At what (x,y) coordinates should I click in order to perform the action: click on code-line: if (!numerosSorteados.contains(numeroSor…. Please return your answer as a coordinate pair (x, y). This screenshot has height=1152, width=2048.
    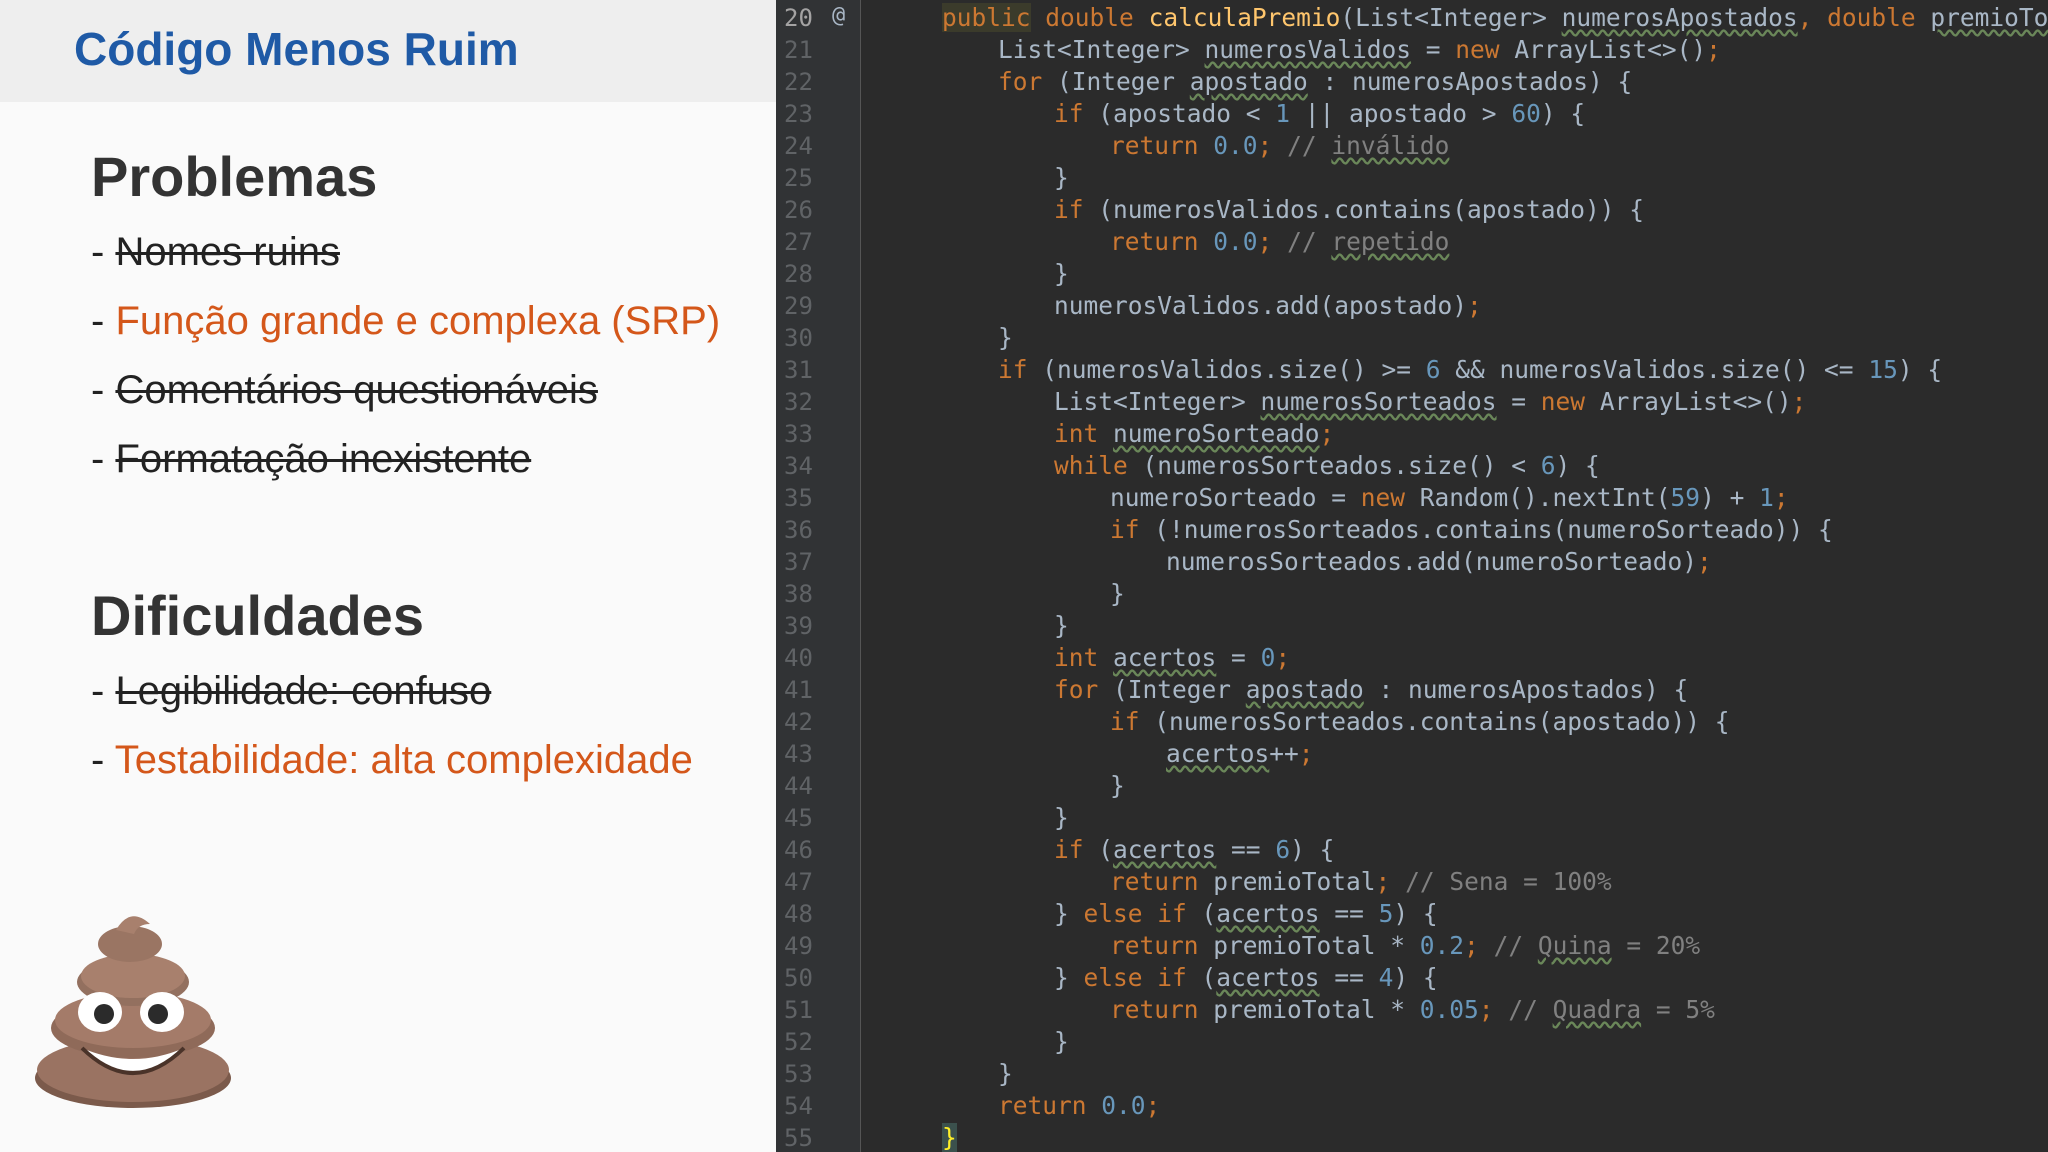
    Looking at the image, I should click on (1471, 529).